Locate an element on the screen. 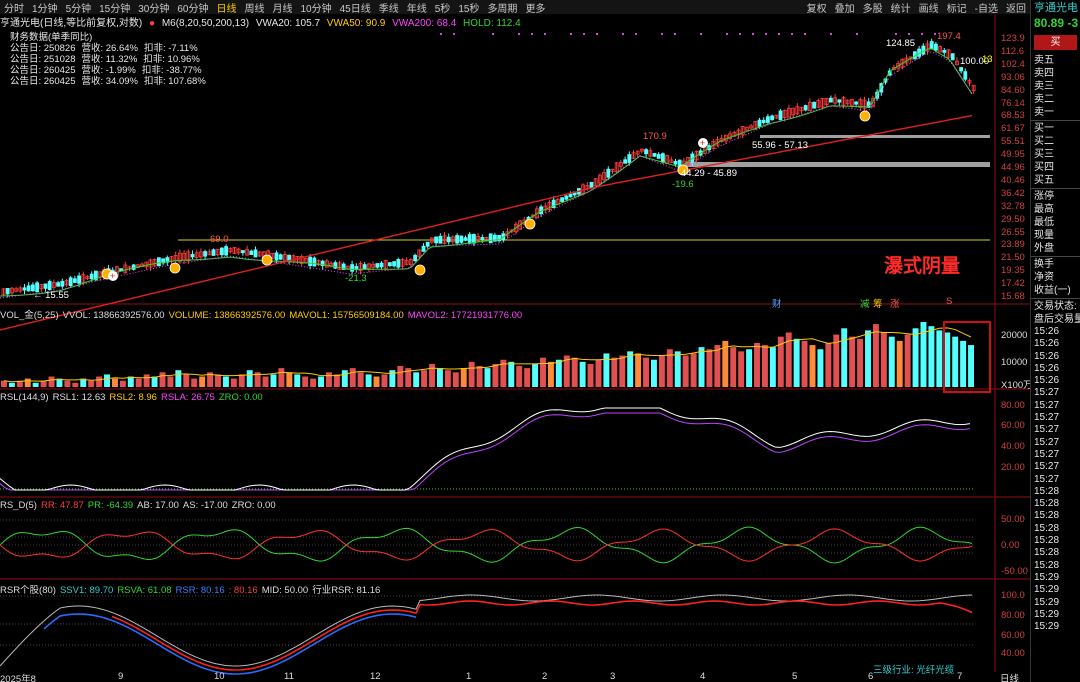  quote-item: 盘后交易量 is located at coordinates (1057, 319).